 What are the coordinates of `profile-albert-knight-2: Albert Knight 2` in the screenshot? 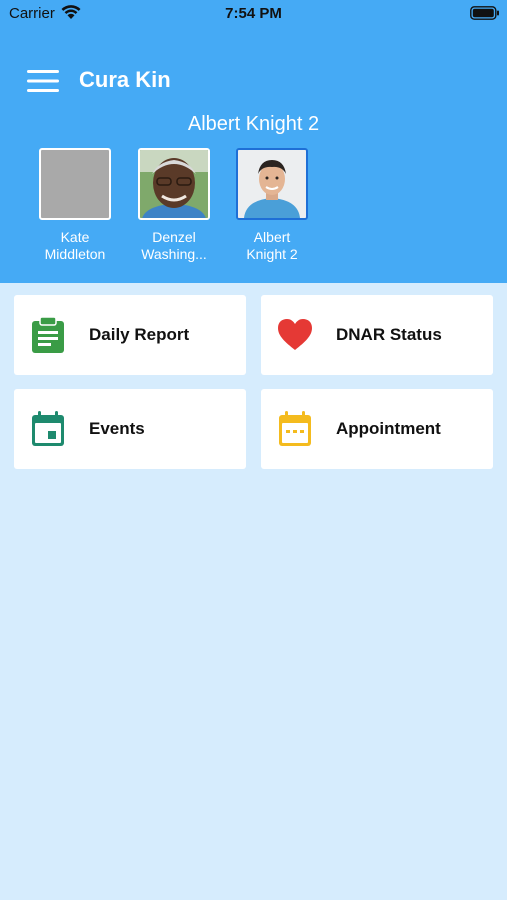 It's located at (272, 205).